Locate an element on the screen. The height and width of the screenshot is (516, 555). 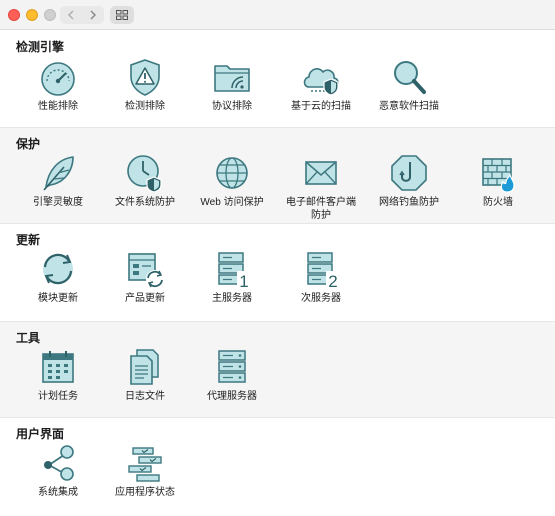
item-module-updates: 模块更新 is located at coordinates (58, 277).